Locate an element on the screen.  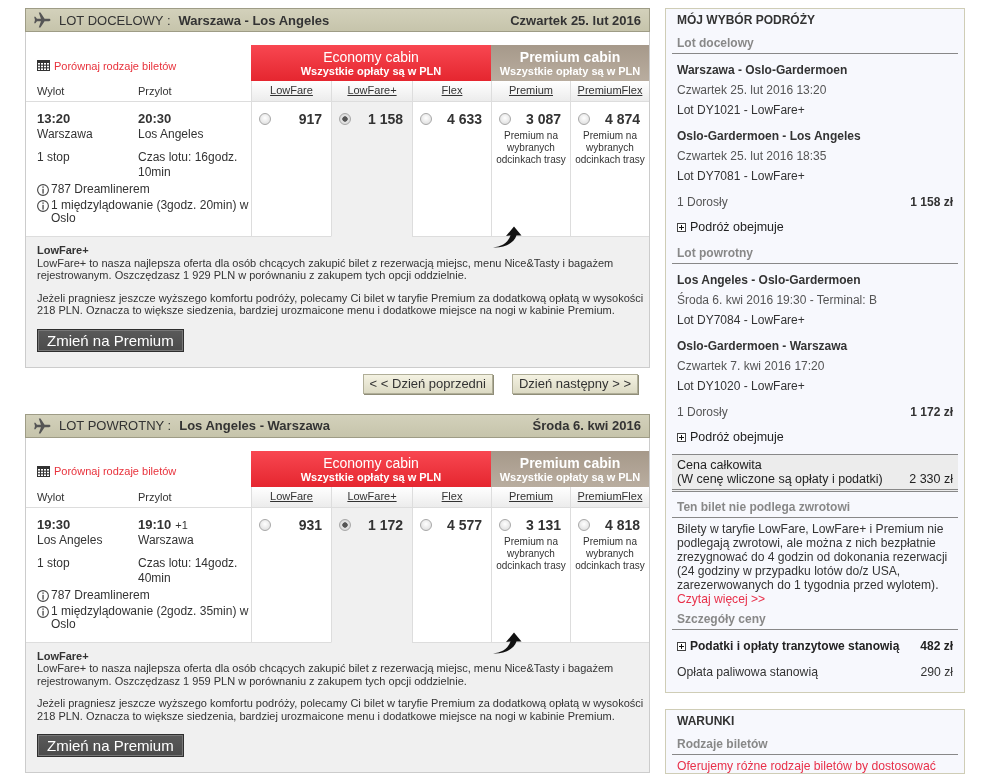
flight-date: Czwartek 25. lut 2016 is located at coordinates (575, 20).